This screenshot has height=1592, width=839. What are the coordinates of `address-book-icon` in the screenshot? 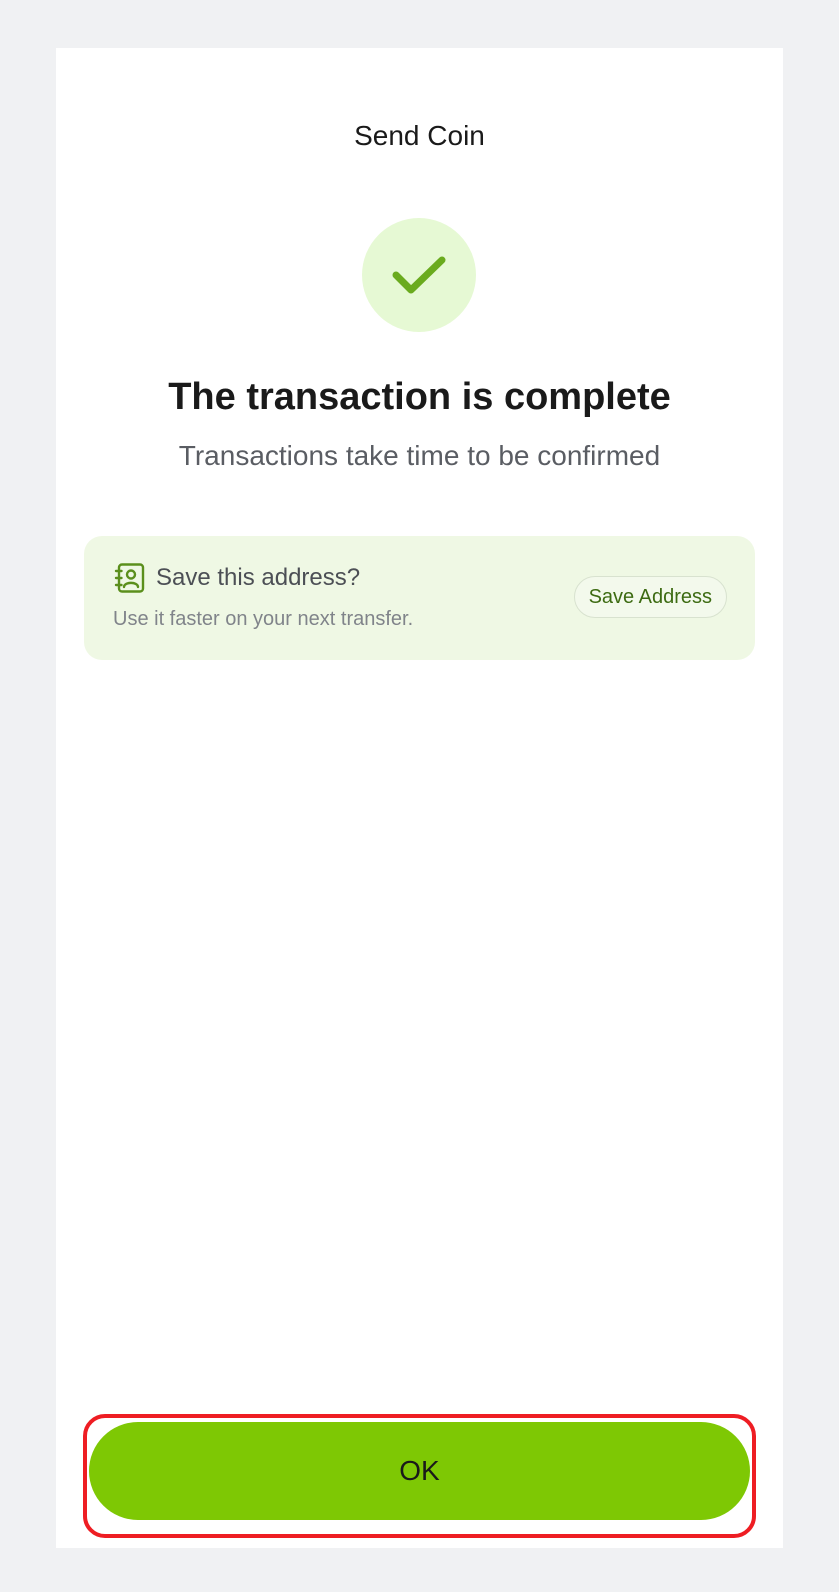 It's located at (130, 578).